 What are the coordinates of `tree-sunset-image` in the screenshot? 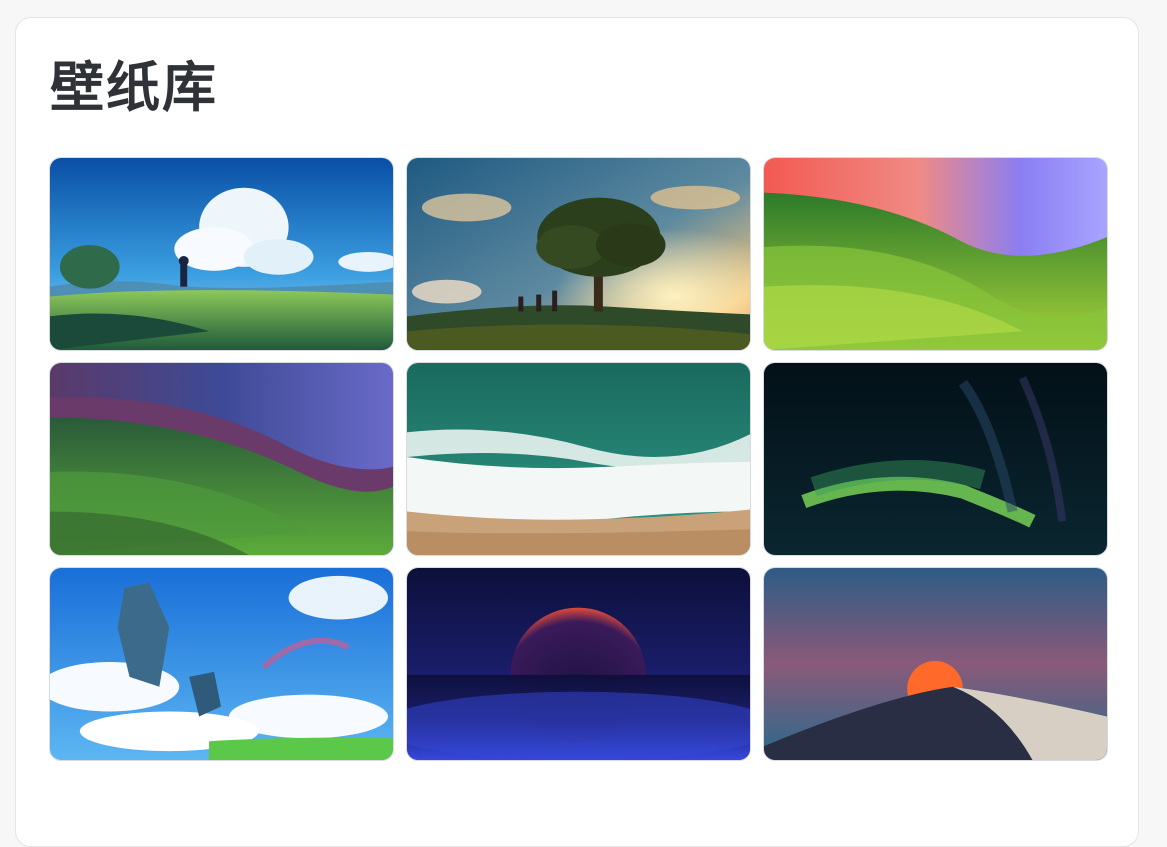 It's located at (578, 254).